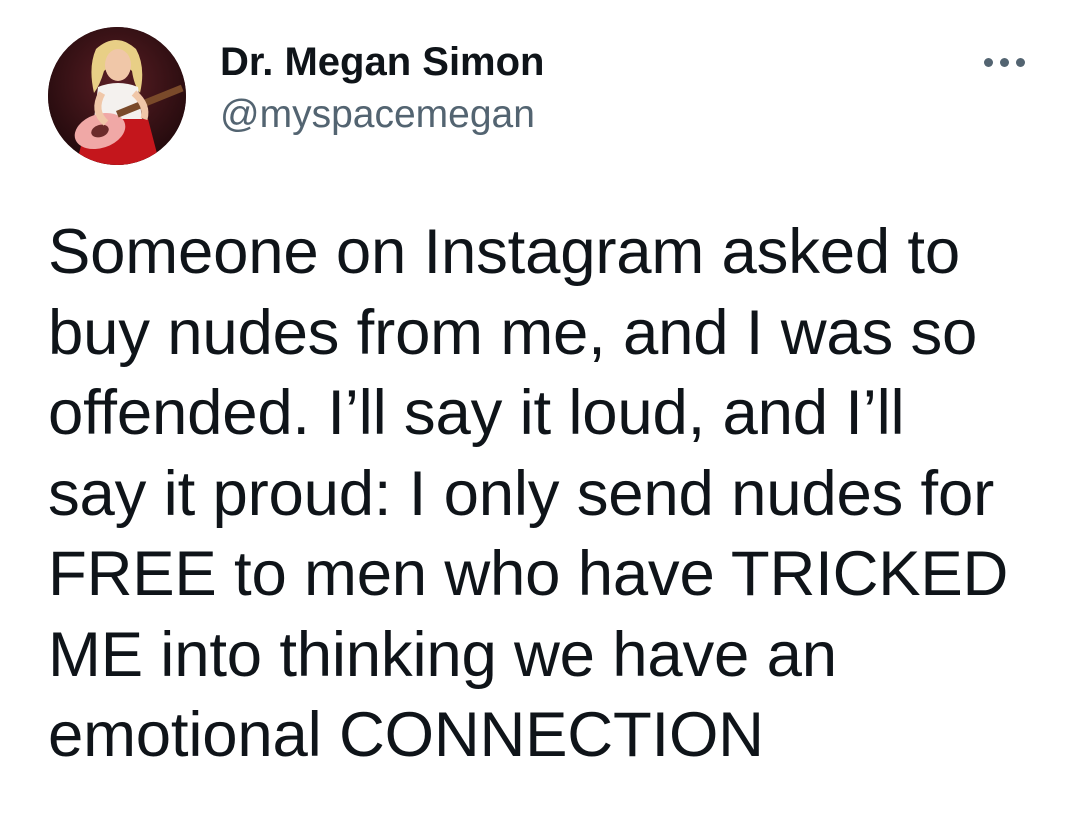 The height and width of the screenshot is (818, 1080). I want to click on tweet-text-line: Someone on Instagram asked to, so click(504, 252).